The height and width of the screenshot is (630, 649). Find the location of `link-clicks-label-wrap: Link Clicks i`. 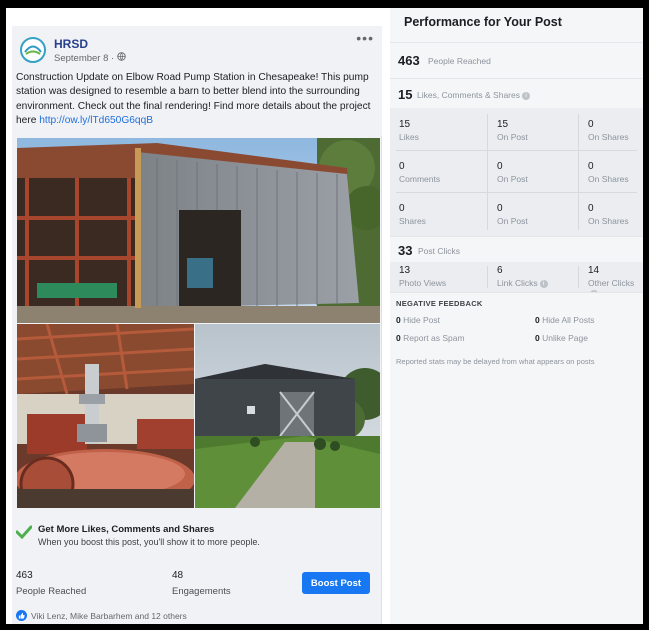

link-clicks-label-wrap: Link Clicks i is located at coordinates (522, 283).